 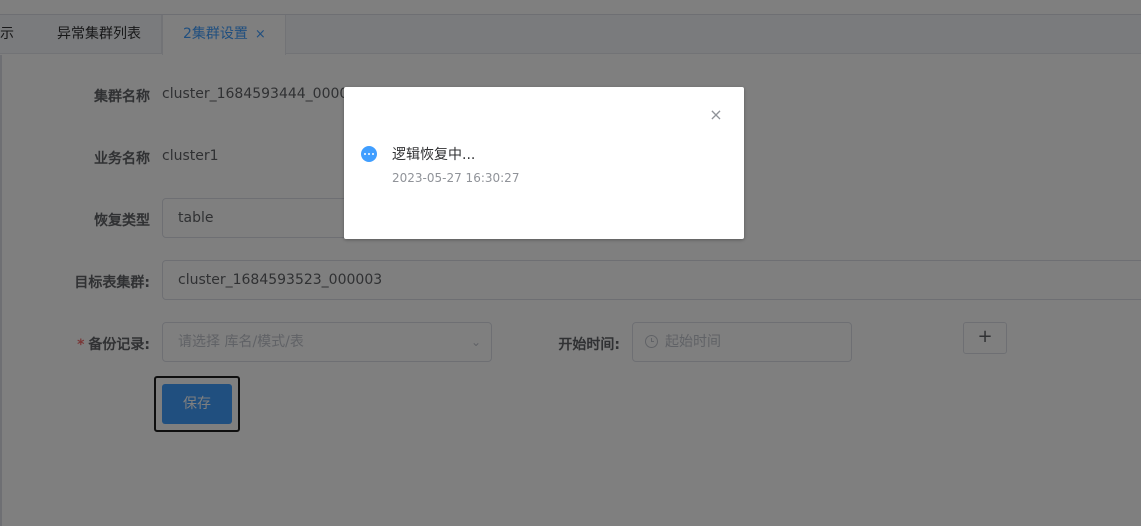 I want to click on loading-dots-icon, so click(x=369, y=154).